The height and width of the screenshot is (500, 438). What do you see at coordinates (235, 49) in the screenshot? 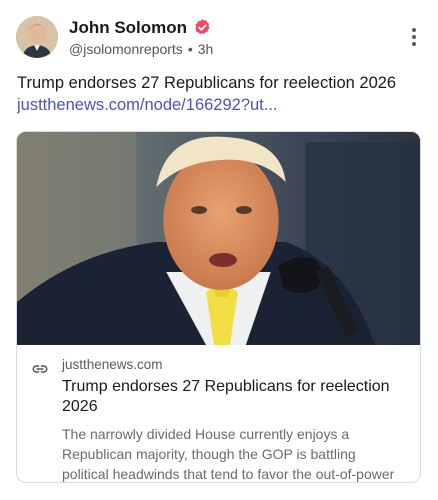
I see `post-meta: @jsolomonreports • 3h` at bounding box center [235, 49].